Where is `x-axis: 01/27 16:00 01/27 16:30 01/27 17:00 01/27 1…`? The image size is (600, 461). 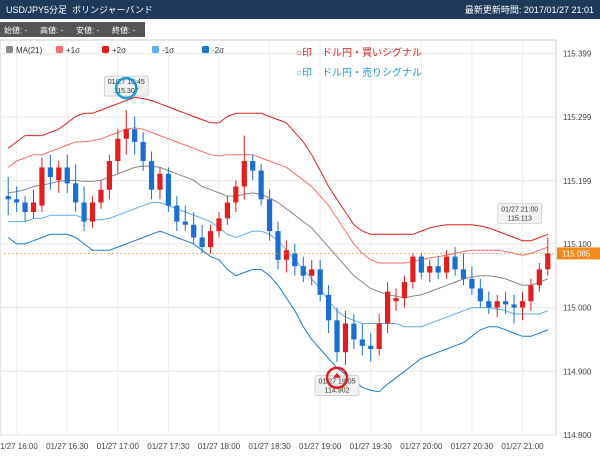 x-axis: 01/27 16:00 01/27 16:30 01/27 17:00 01/27 1… is located at coordinates (272, 446).